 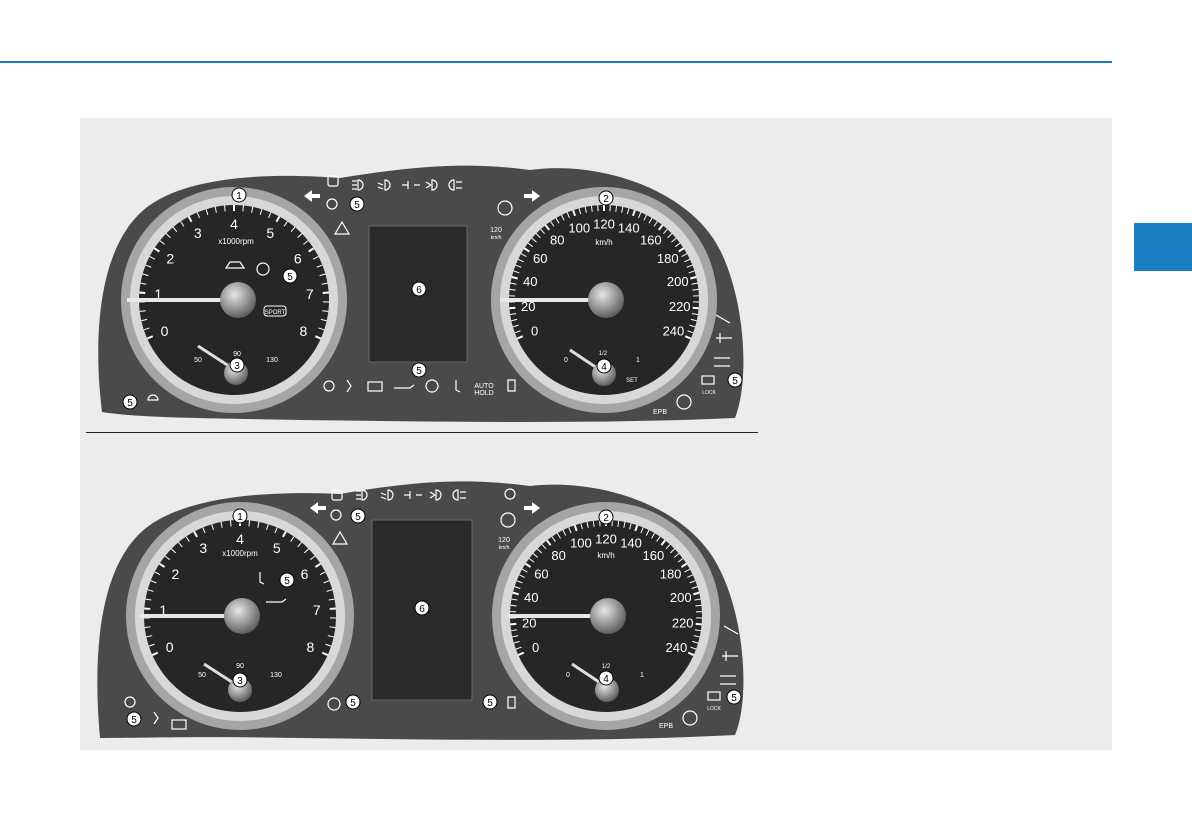 I want to click on scale-label: 240, so click(x=674, y=330).